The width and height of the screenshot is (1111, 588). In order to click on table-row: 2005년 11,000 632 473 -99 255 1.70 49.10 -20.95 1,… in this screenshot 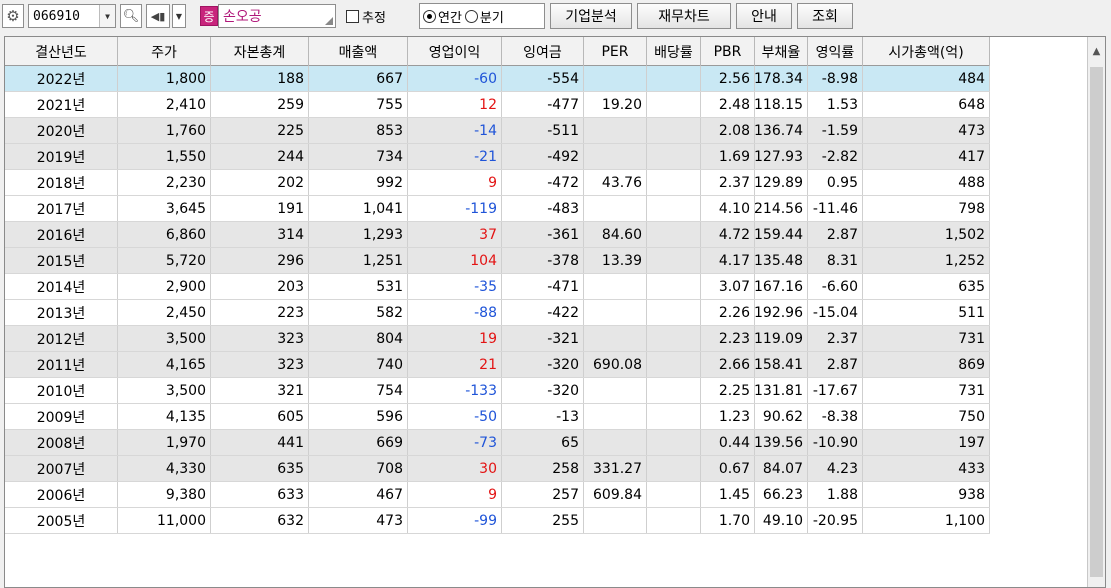, I will do `click(497, 521)`.